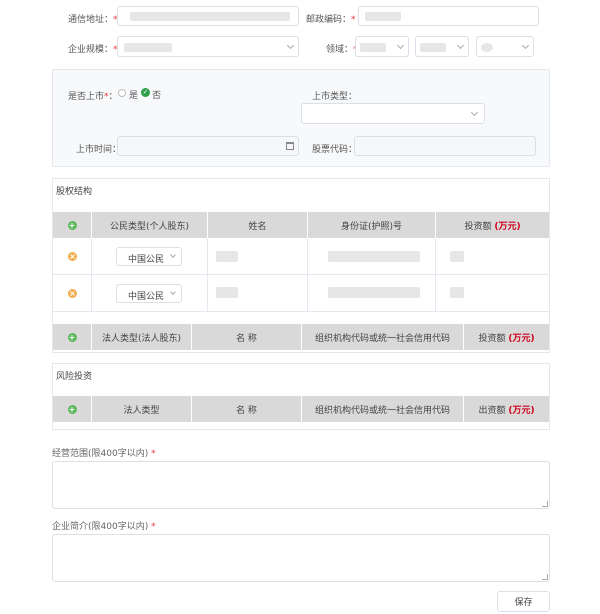  I want to click on radio-no-checked-icon: ✓, so click(145, 92).